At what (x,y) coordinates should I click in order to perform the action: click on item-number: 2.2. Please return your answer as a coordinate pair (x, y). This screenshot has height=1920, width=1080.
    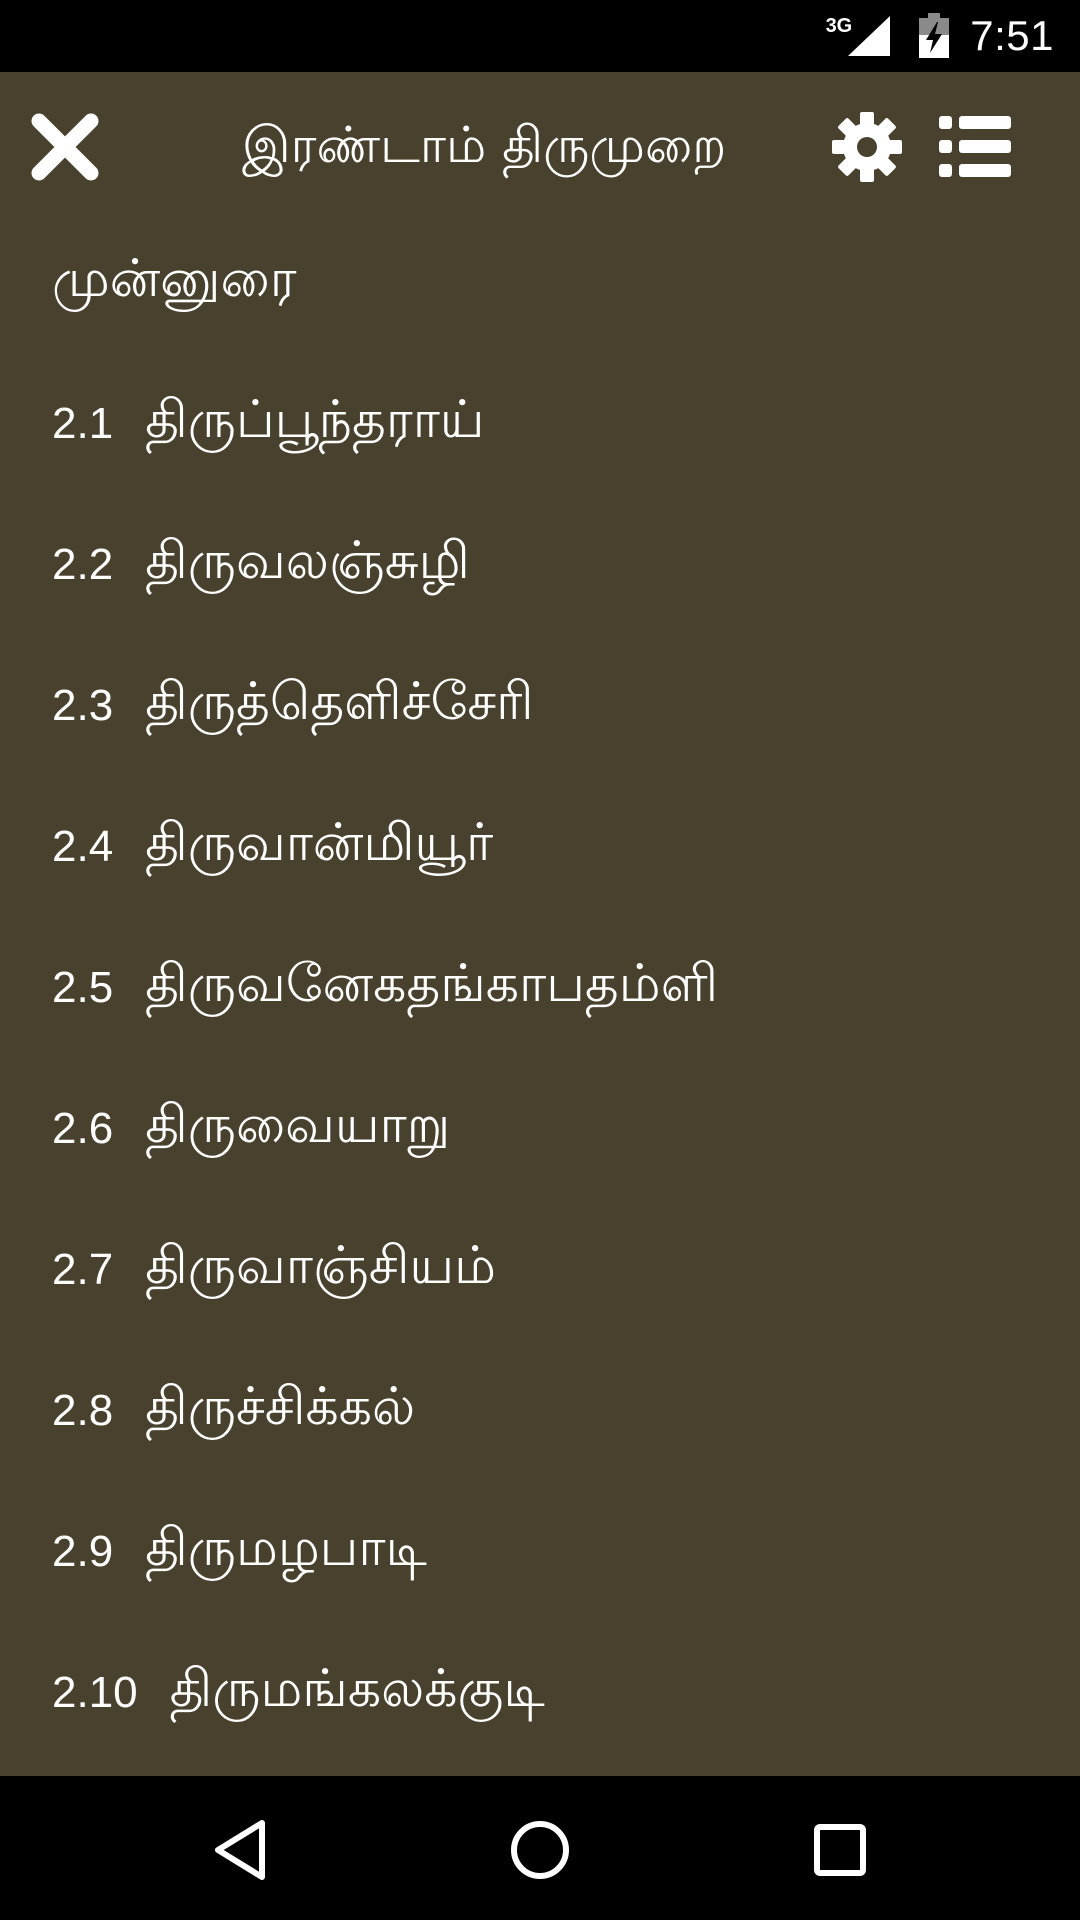
    Looking at the image, I should click on (83, 564).